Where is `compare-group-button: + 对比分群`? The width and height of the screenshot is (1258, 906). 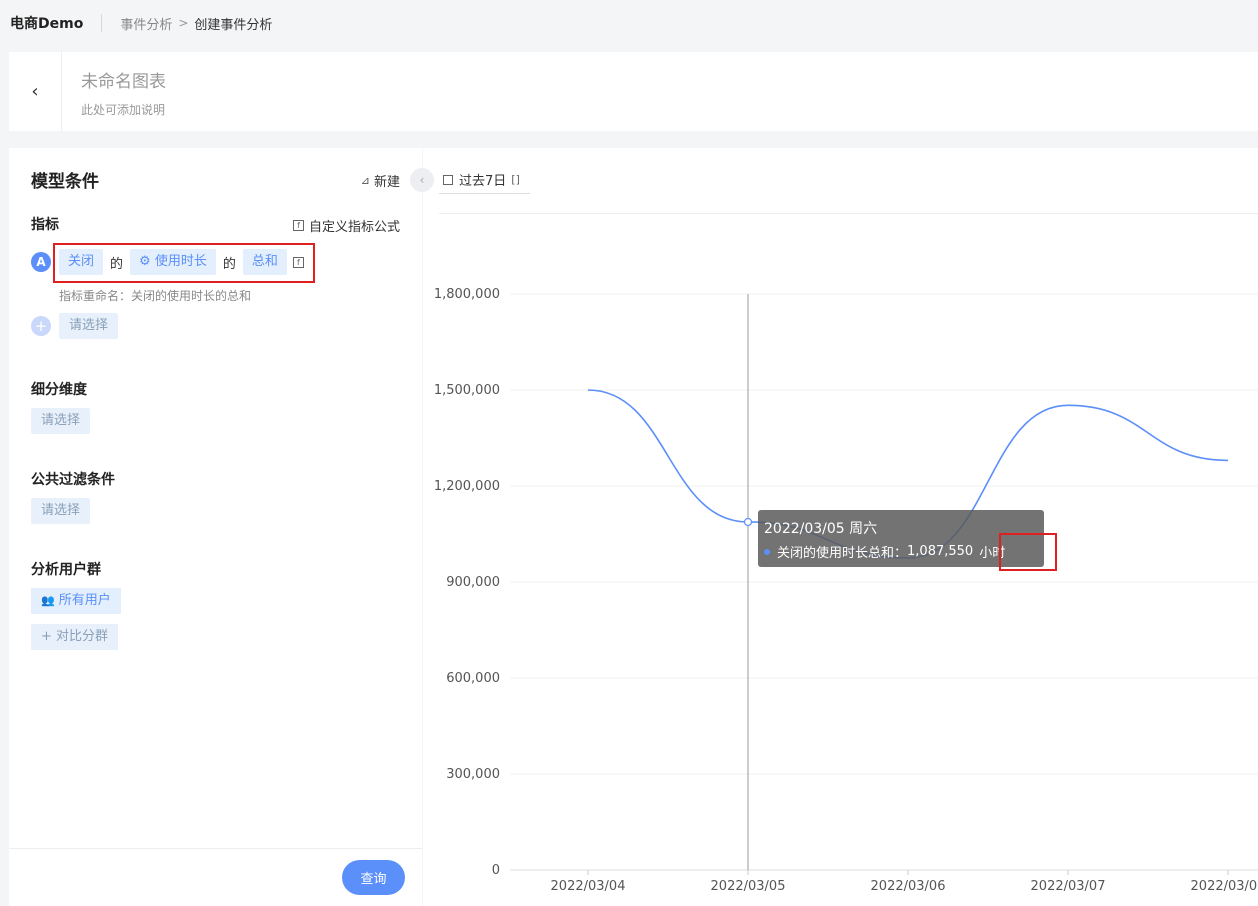 compare-group-button: + 对比分群 is located at coordinates (75, 637).